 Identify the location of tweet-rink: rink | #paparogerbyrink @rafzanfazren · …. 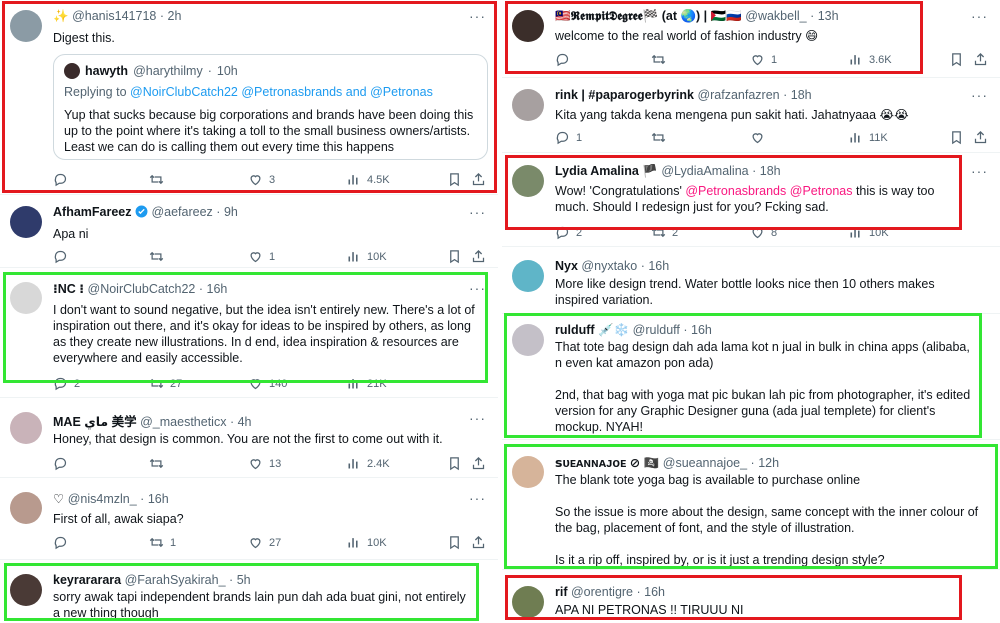
(751, 116).